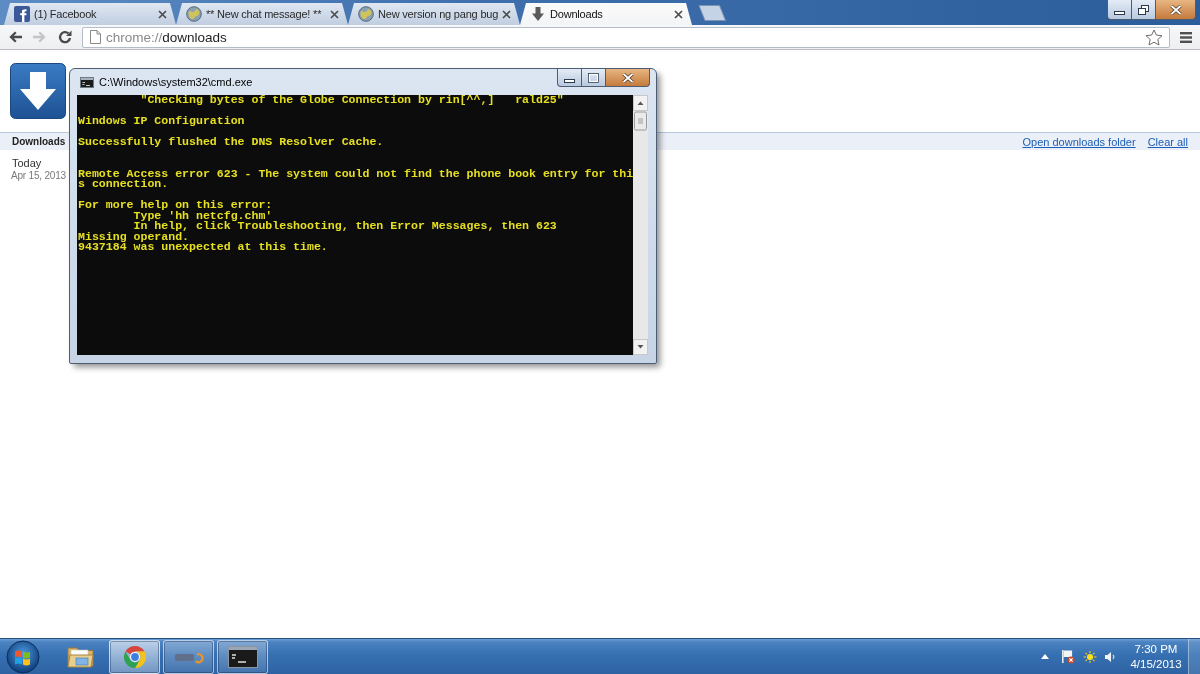  What do you see at coordinates (1110, 656) in the screenshot?
I see `speaker-icon` at bounding box center [1110, 656].